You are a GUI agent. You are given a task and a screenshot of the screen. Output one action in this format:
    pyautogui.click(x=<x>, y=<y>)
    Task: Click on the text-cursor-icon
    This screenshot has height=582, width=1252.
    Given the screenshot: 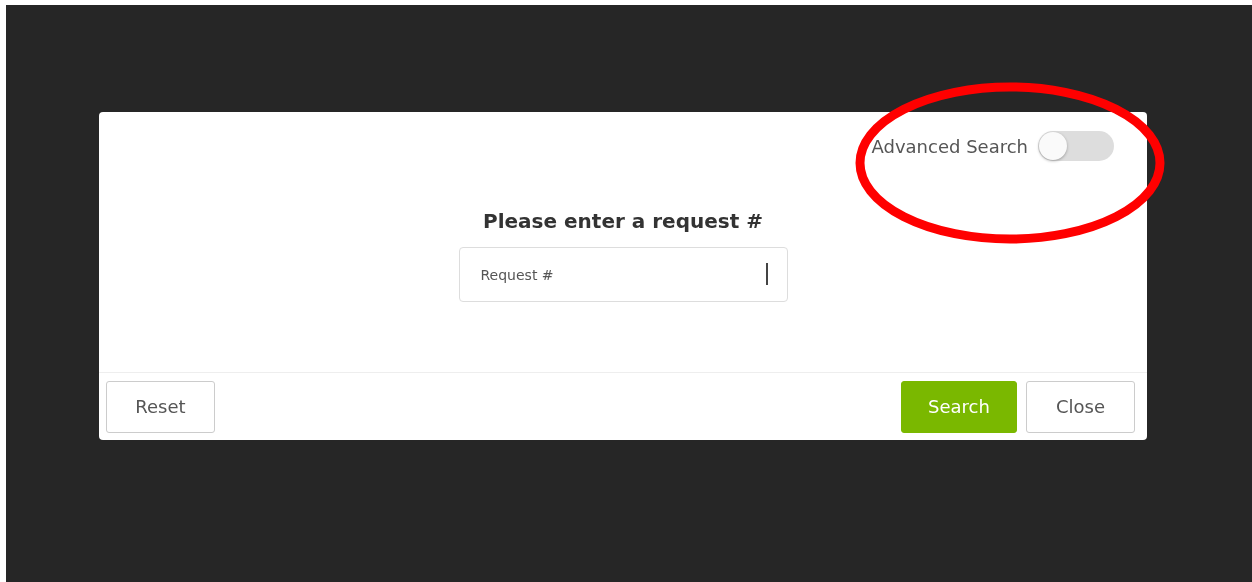 What is the action you would take?
    pyautogui.click(x=766, y=274)
    